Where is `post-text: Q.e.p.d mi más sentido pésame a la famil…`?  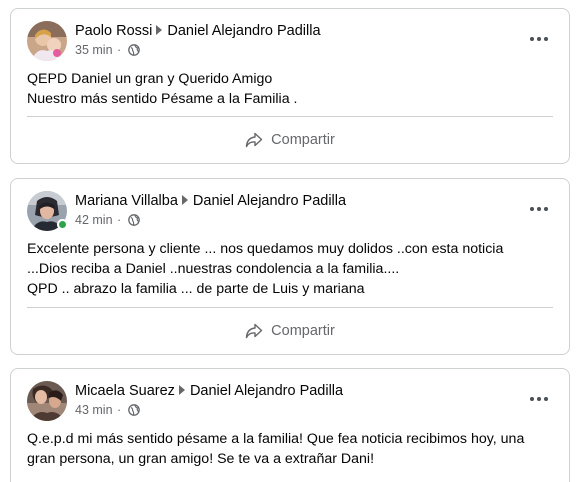
post-text: Q.e.p.d mi más sentido pésame a la famil… is located at coordinates (290, 449).